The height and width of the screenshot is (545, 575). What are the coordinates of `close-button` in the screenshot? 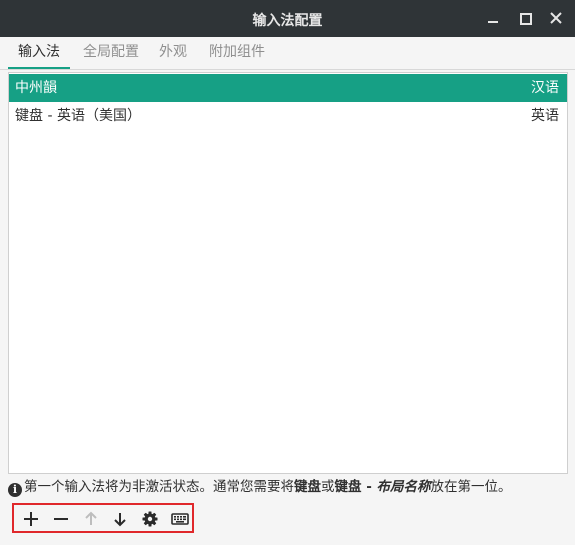 It's located at (556, 18).